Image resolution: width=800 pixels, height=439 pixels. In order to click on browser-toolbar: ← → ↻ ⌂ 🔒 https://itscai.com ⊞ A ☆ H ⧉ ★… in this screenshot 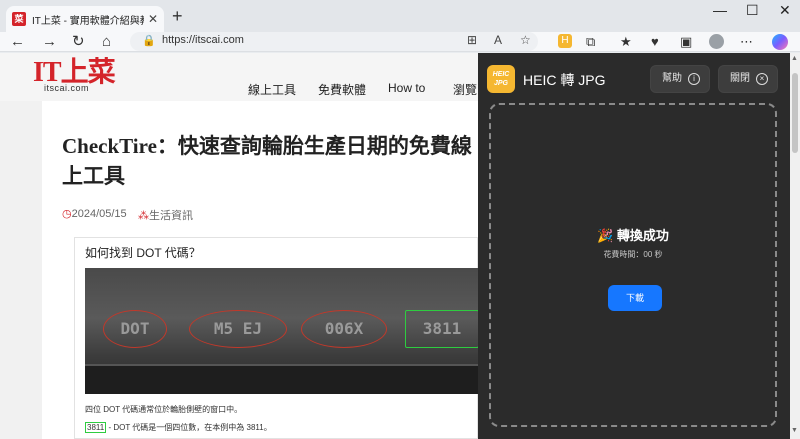, I will do `click(400, 42)`.